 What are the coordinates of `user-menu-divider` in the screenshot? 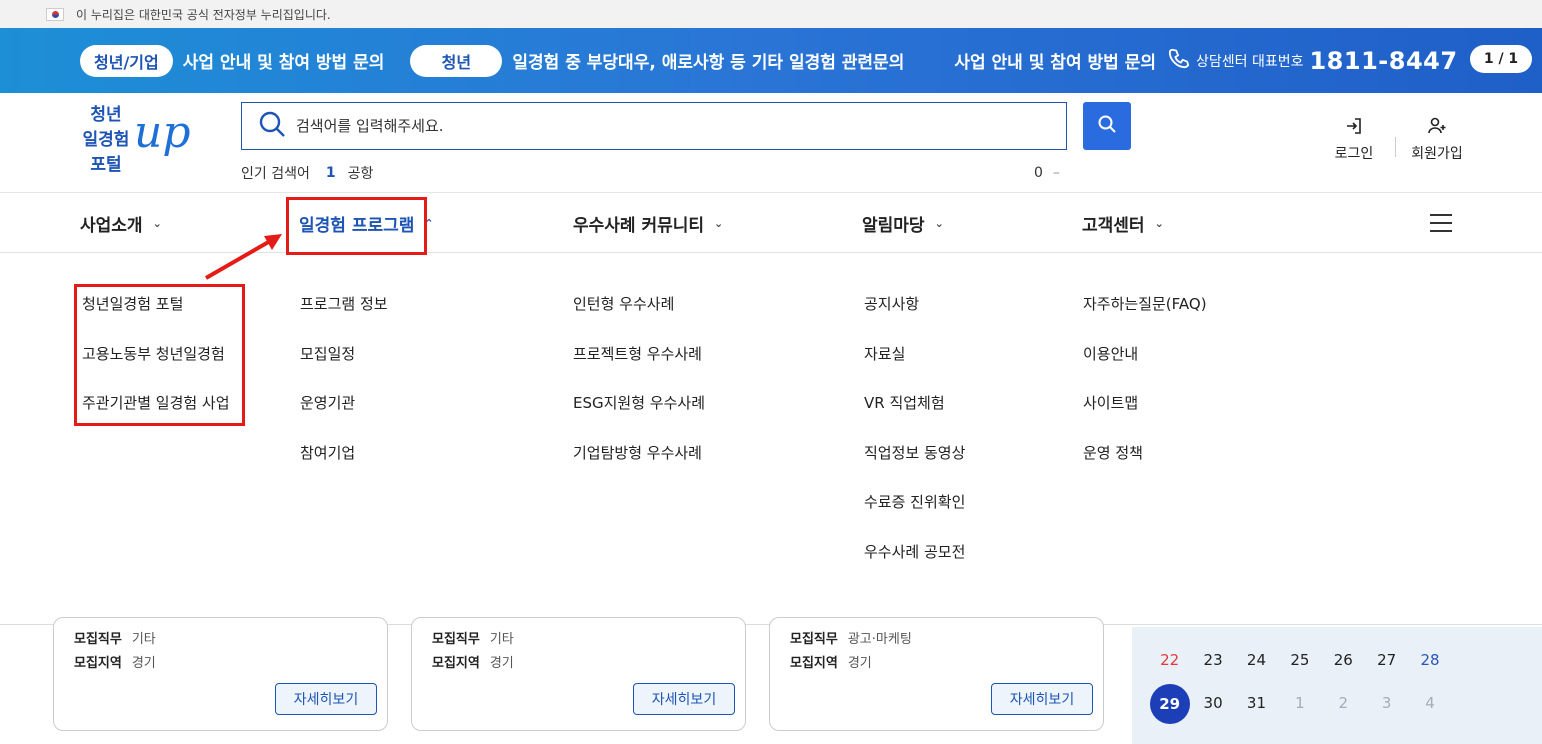 It's located at (1395, 147).